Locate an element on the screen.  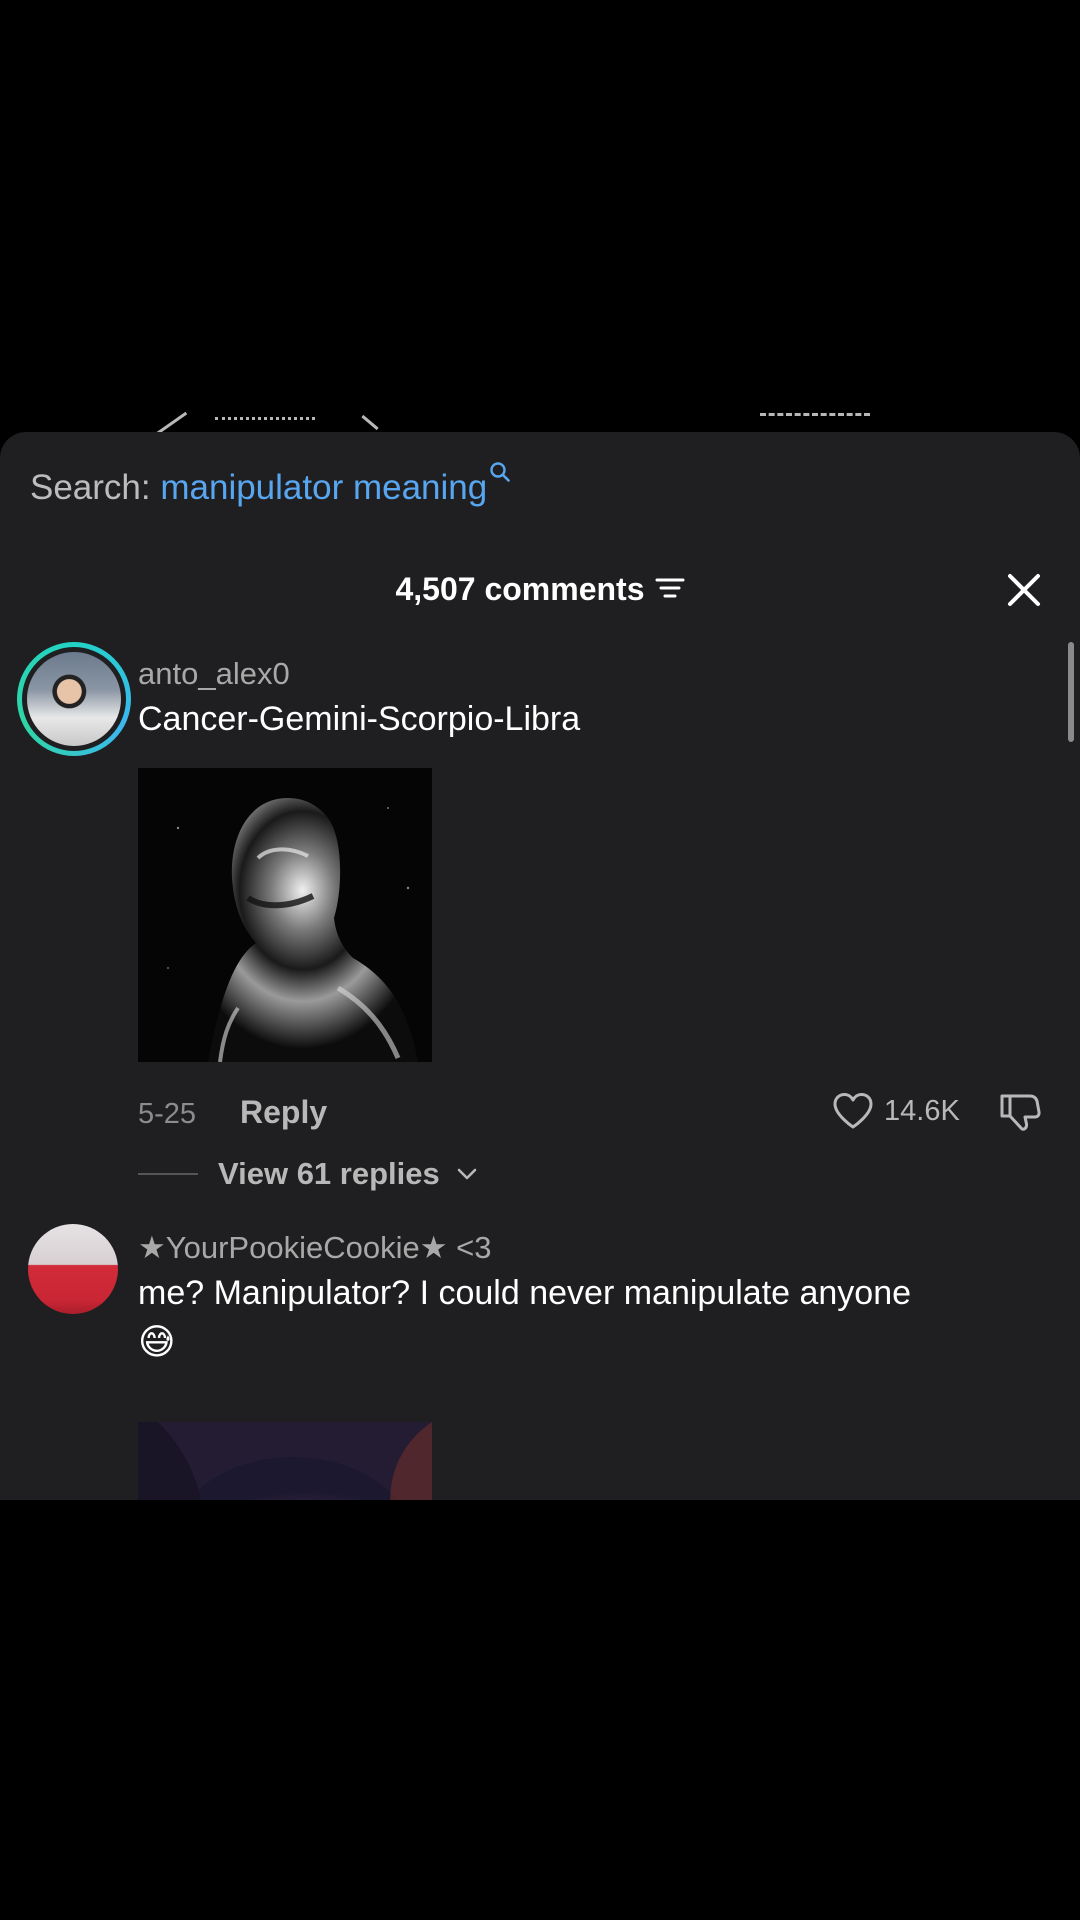
comment-text: Cancer-Gemini-Scorpio-Libra is located at coordinates (359, 719).